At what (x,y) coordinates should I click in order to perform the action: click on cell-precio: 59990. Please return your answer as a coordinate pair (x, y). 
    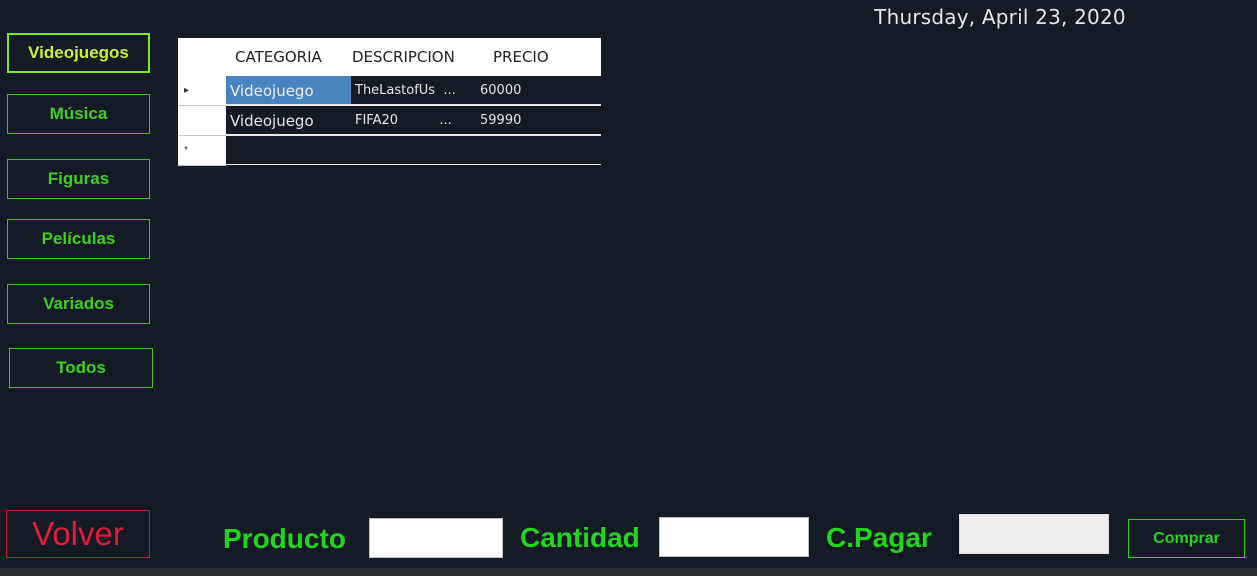
    Looking at the image, I should click on (538, 121).